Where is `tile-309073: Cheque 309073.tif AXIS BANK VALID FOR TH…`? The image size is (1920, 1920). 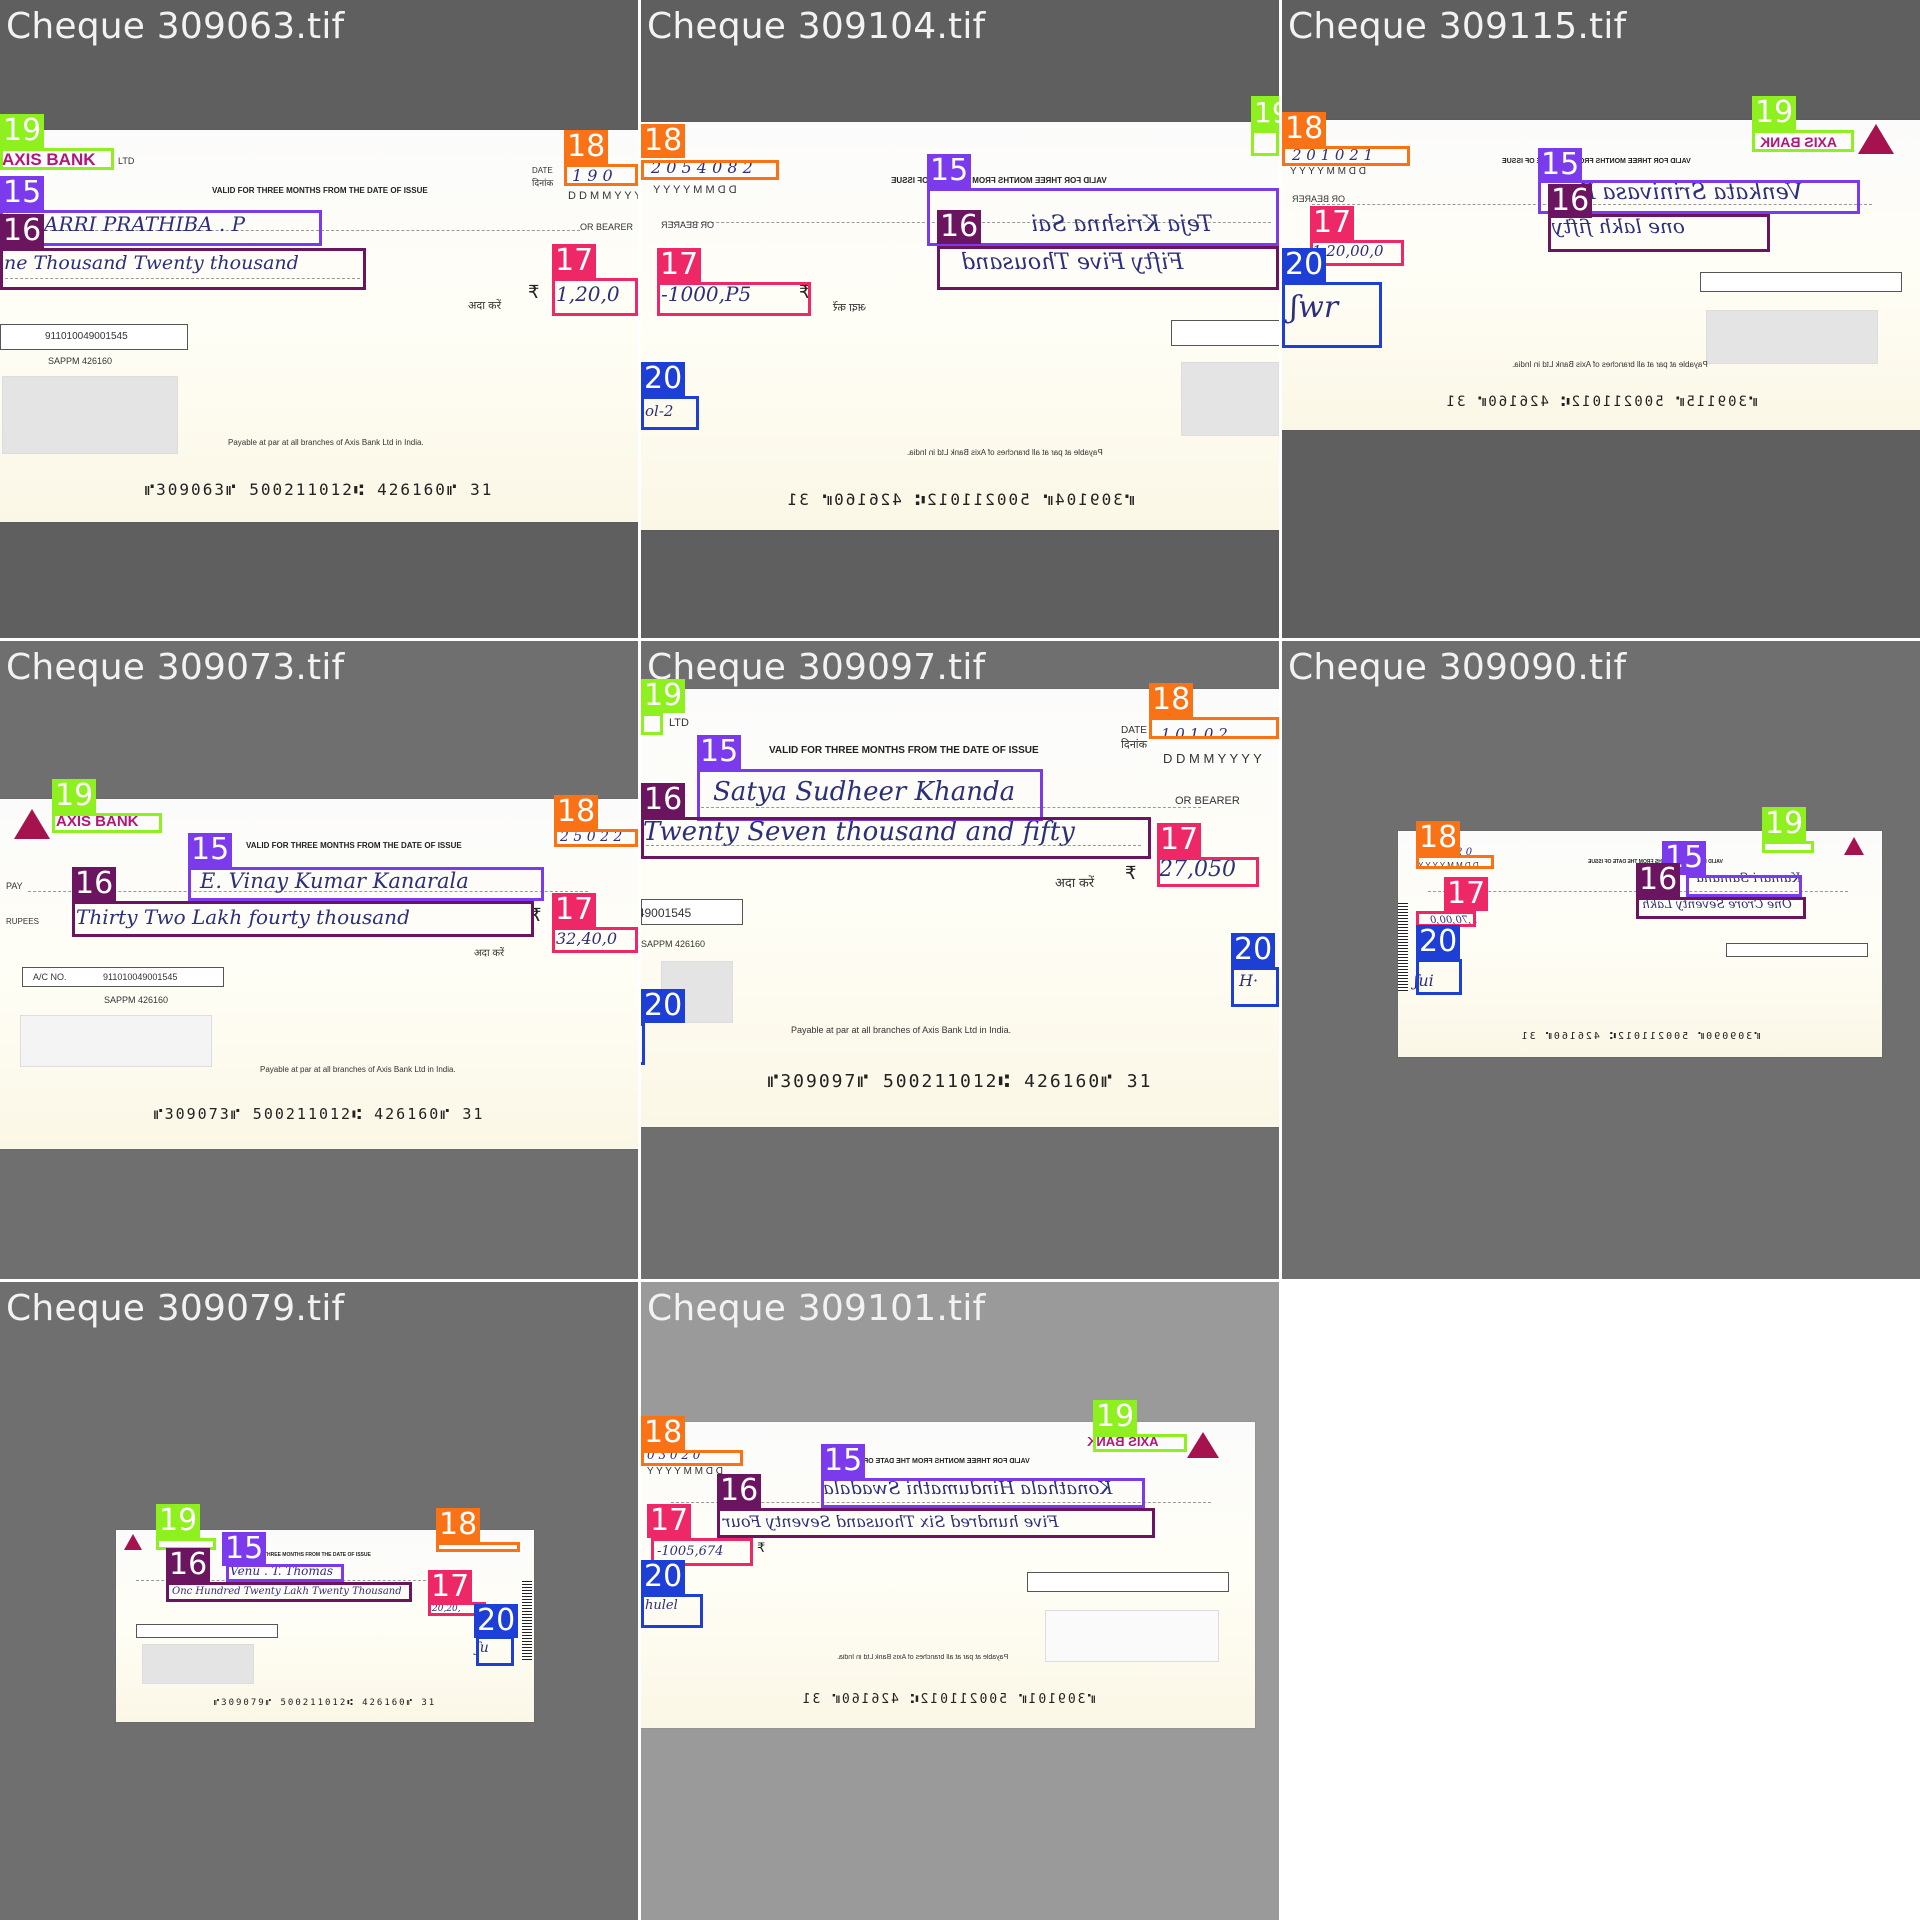
tile-309073: Cheque 309073.tif AXIS BANK VALID FOR TH… is located at coordinates (319, 960).